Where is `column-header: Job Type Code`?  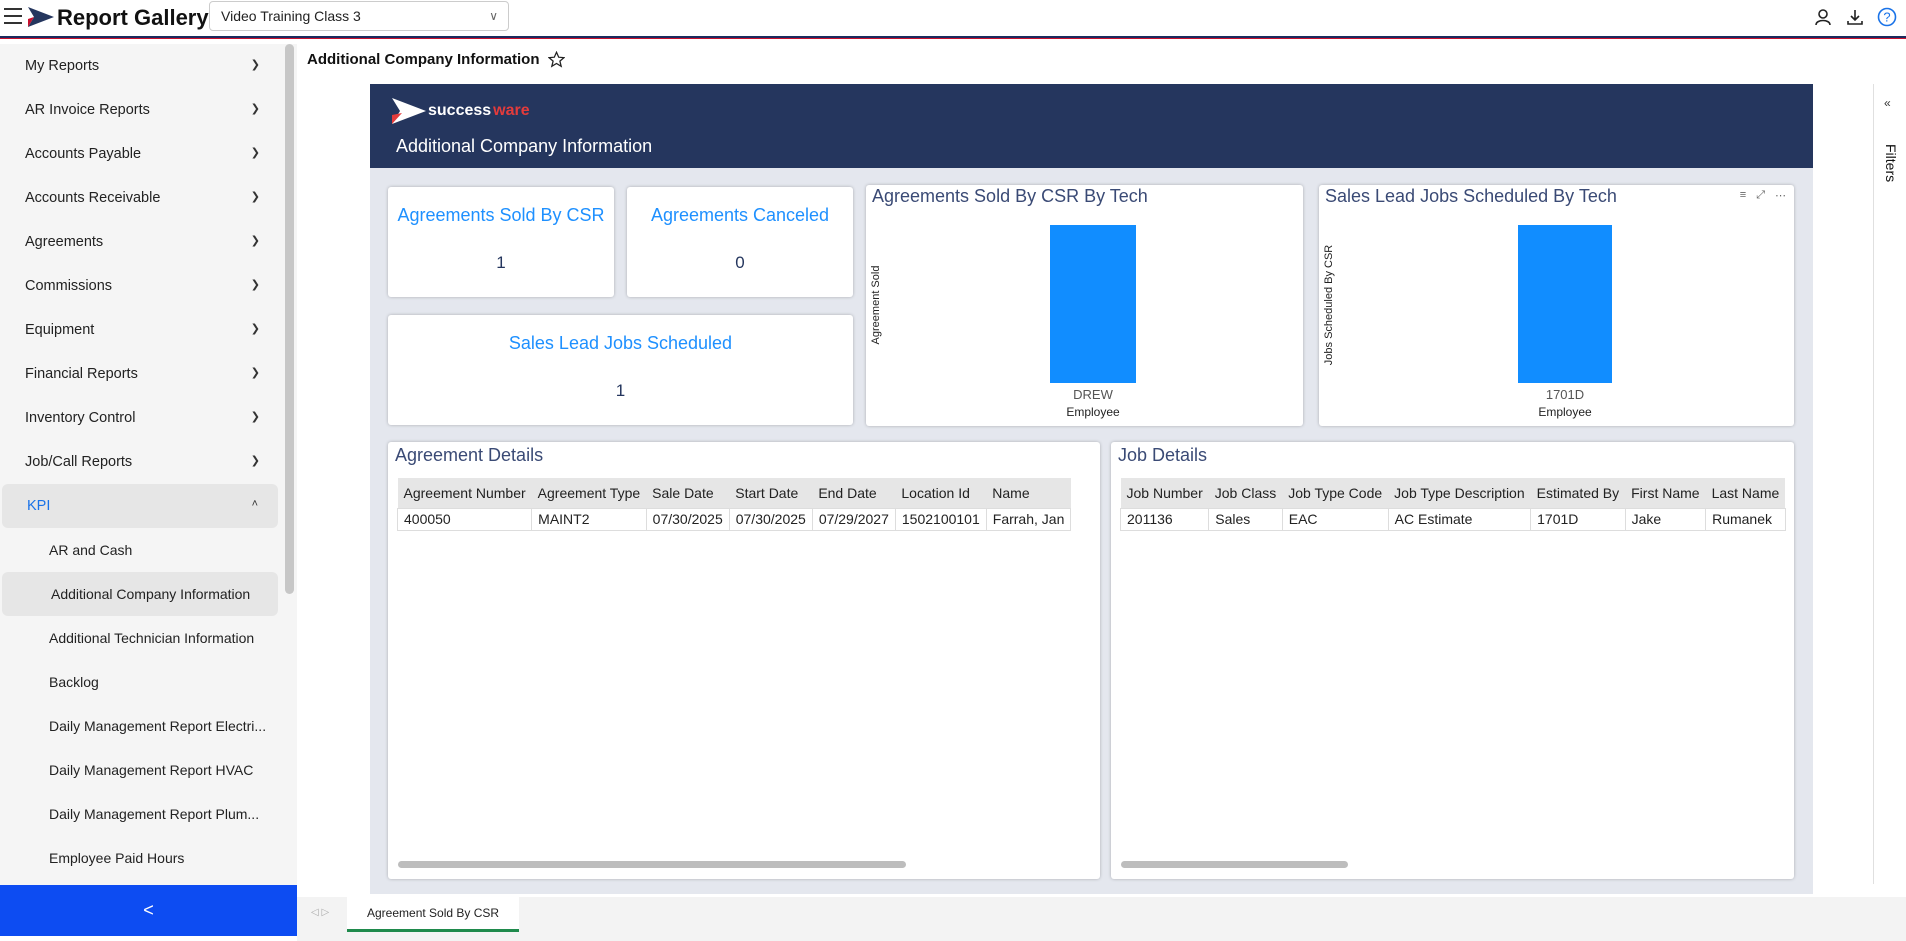 column-header: Job Type Code is located at coordinates (1335, 493).